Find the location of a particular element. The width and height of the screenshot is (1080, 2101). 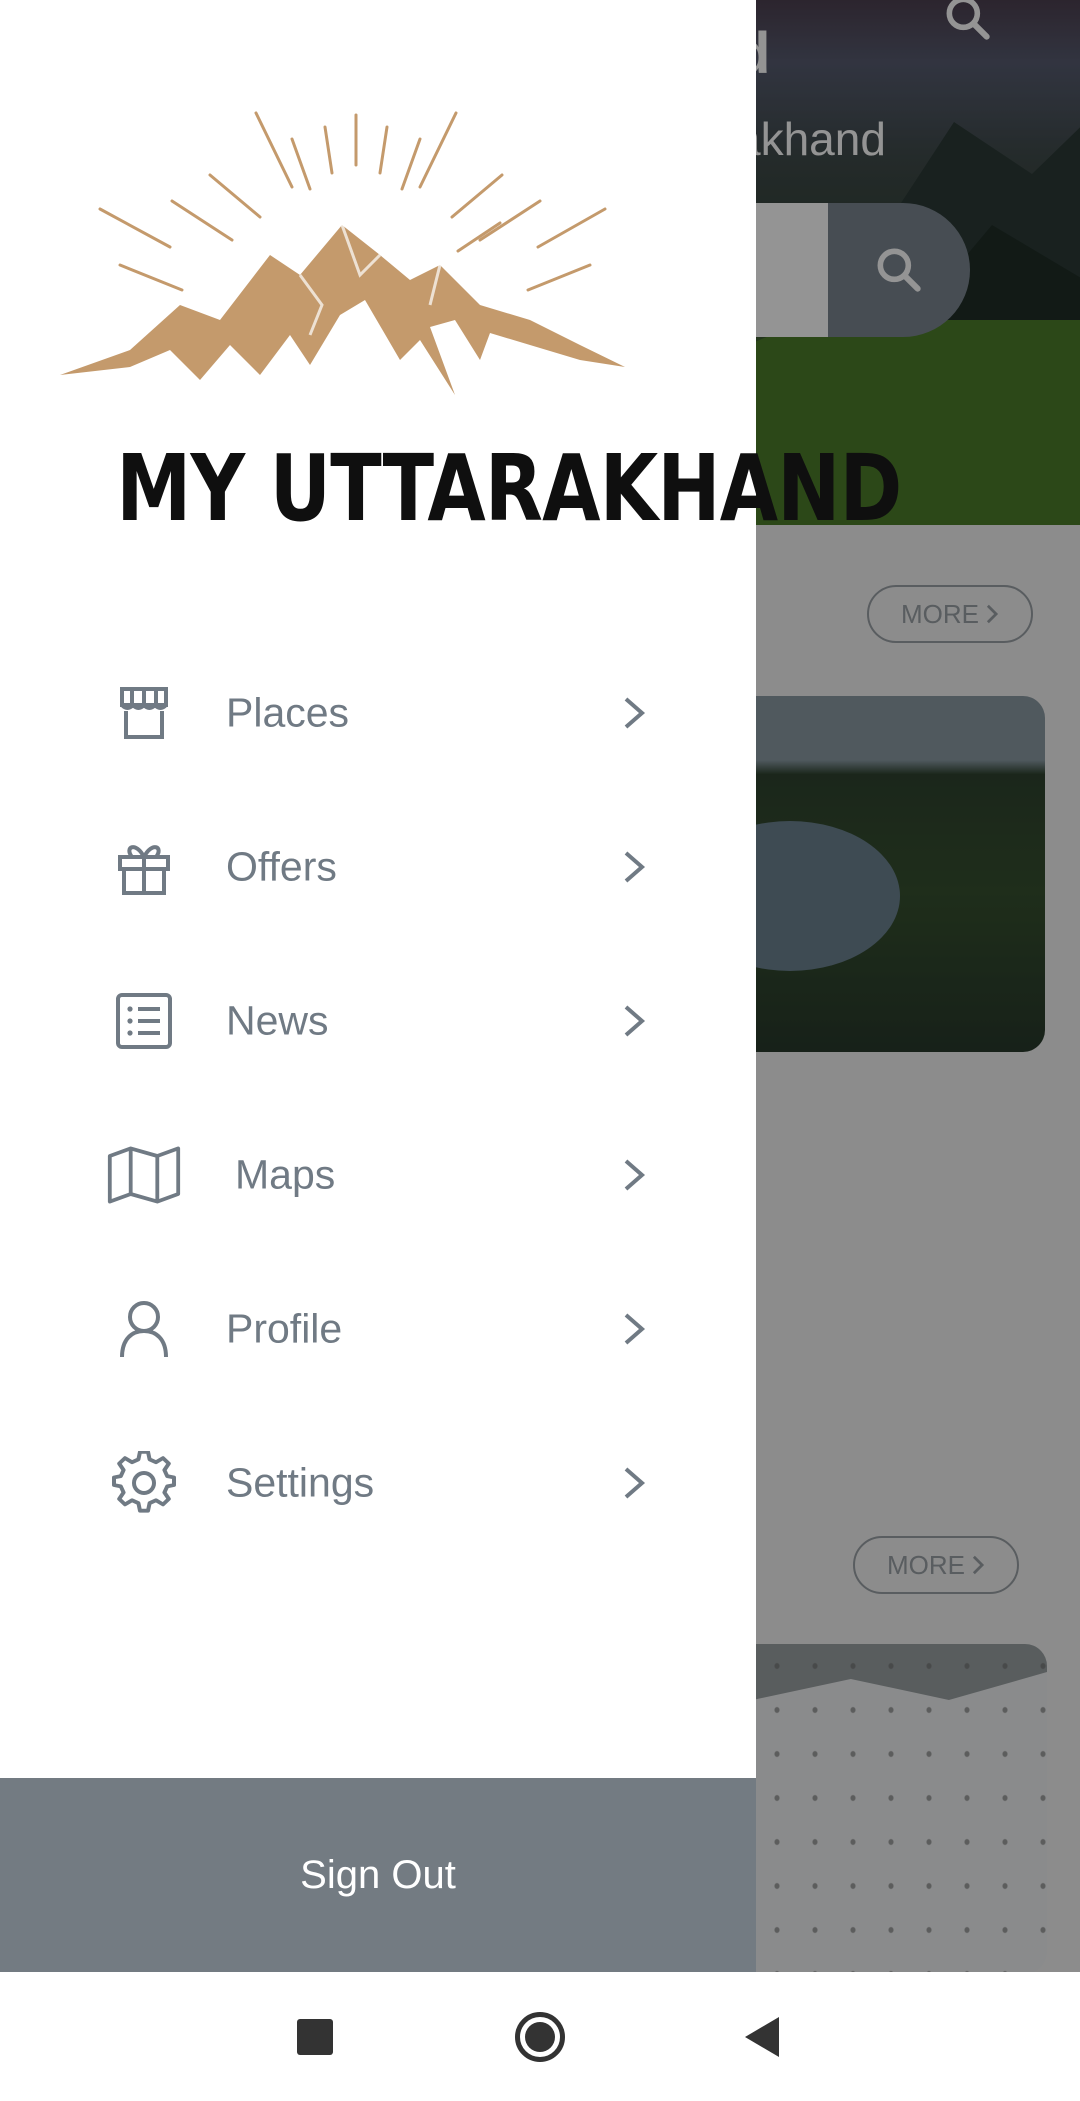

back-button is located at coordinates (762, 2036).